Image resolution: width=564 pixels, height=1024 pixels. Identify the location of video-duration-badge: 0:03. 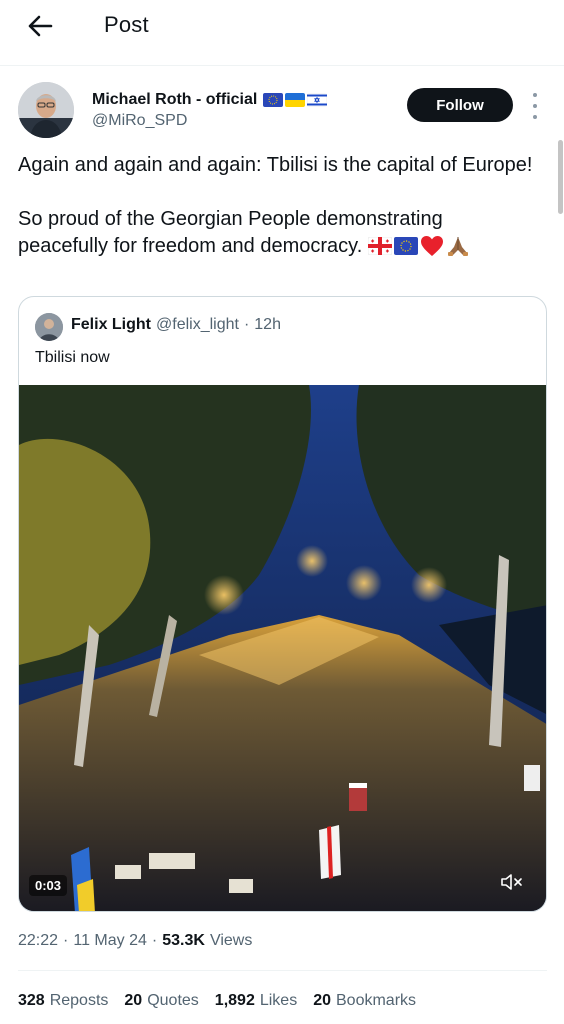
(48, 885).